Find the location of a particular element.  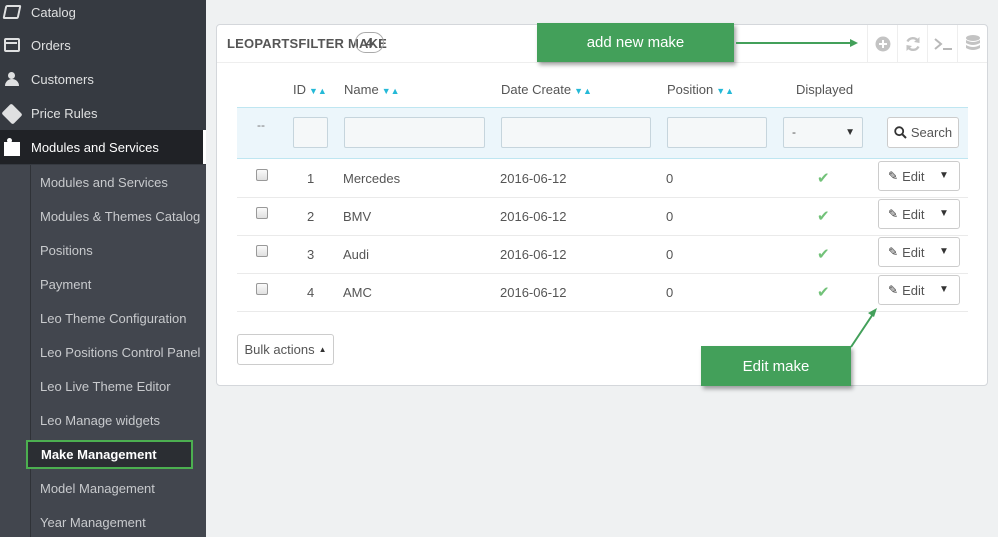

arrowhead-edit is located at coordinates (872, 312).